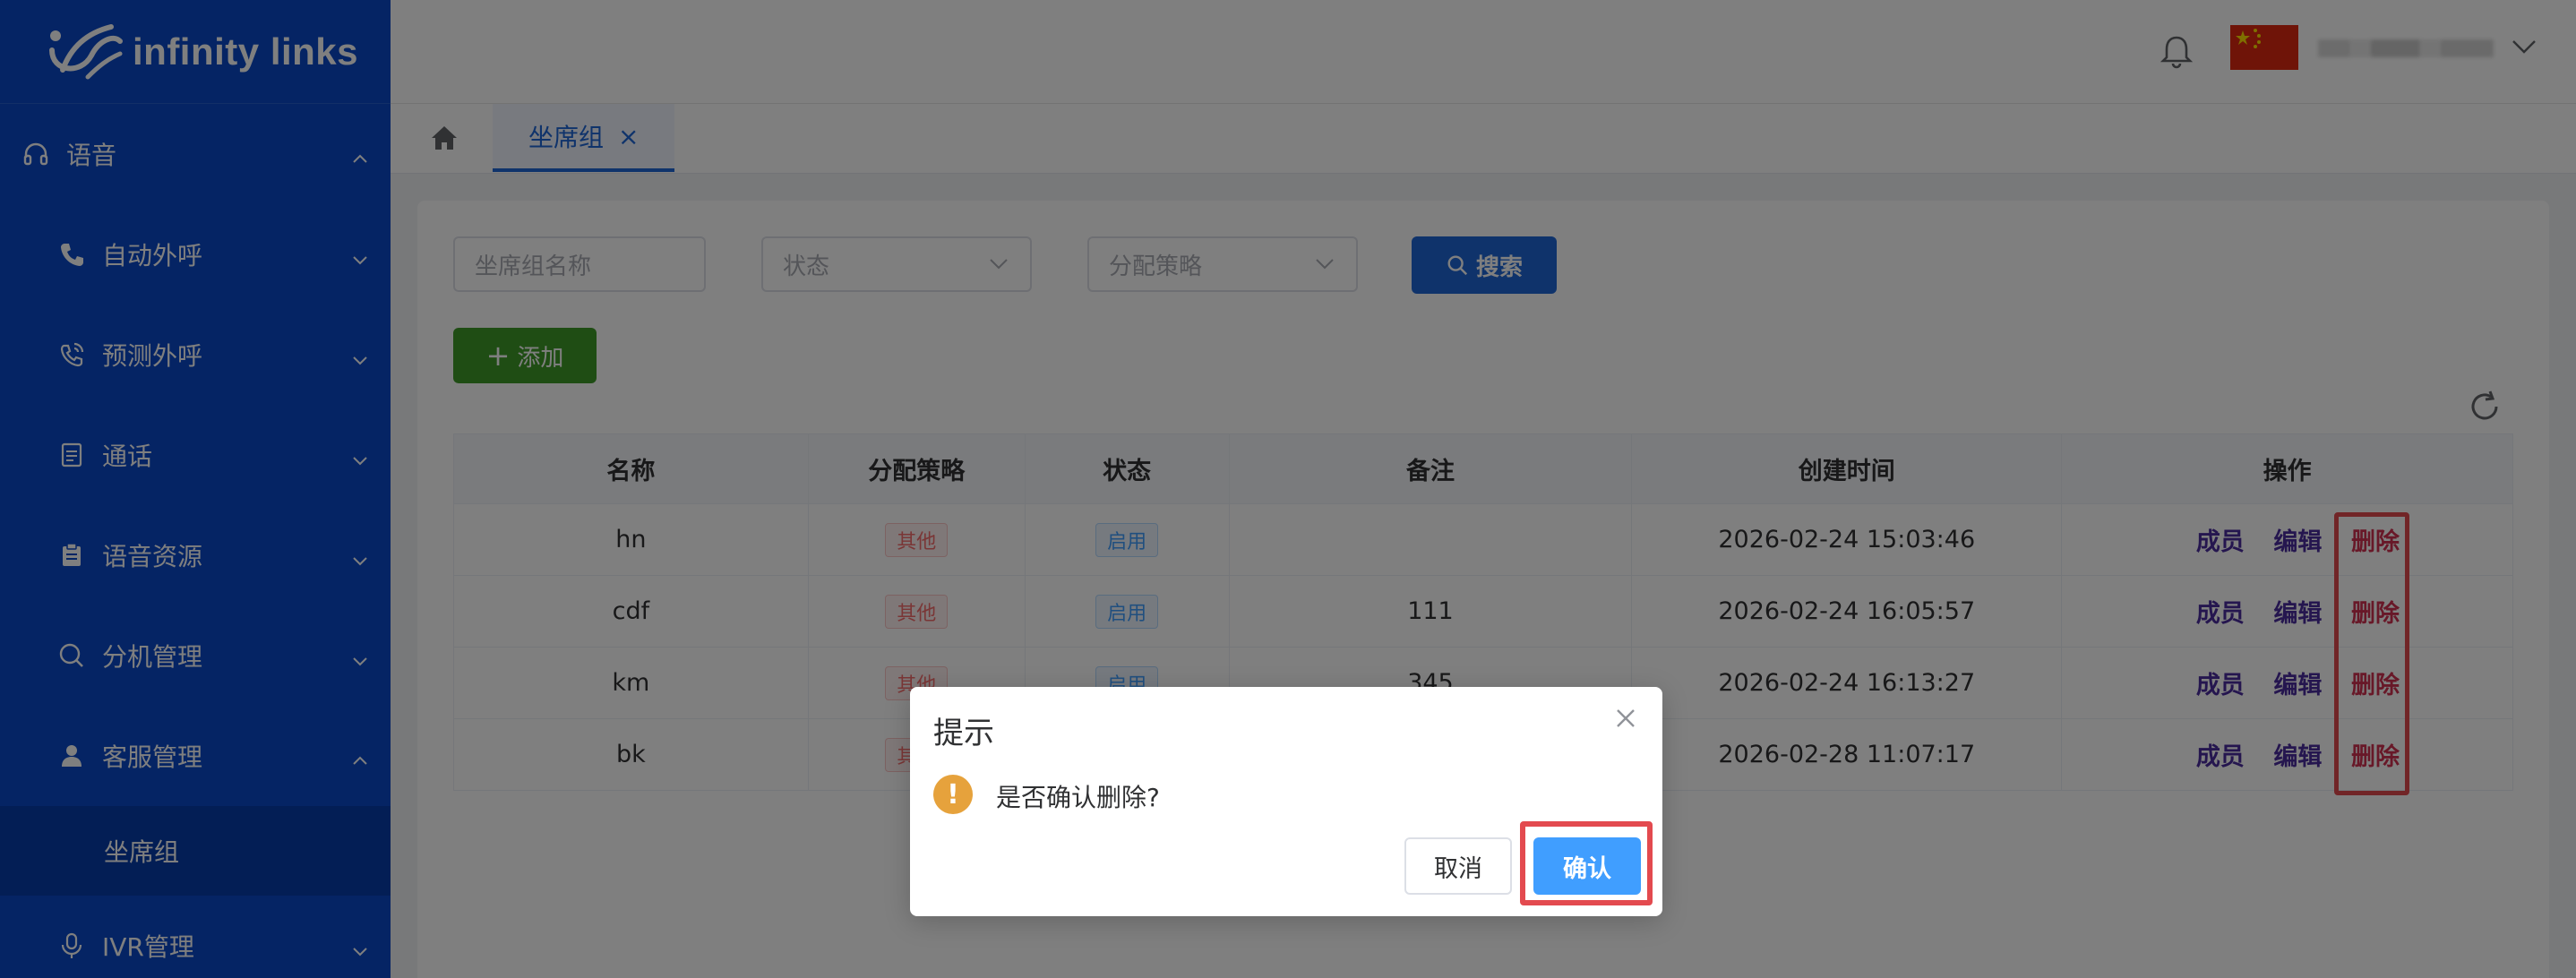 The height and width of the screenshot is (978, 2576). Describe the element at coordinates (963, 733) in the screenshot. I see `dialog-title: 提示` at that location.